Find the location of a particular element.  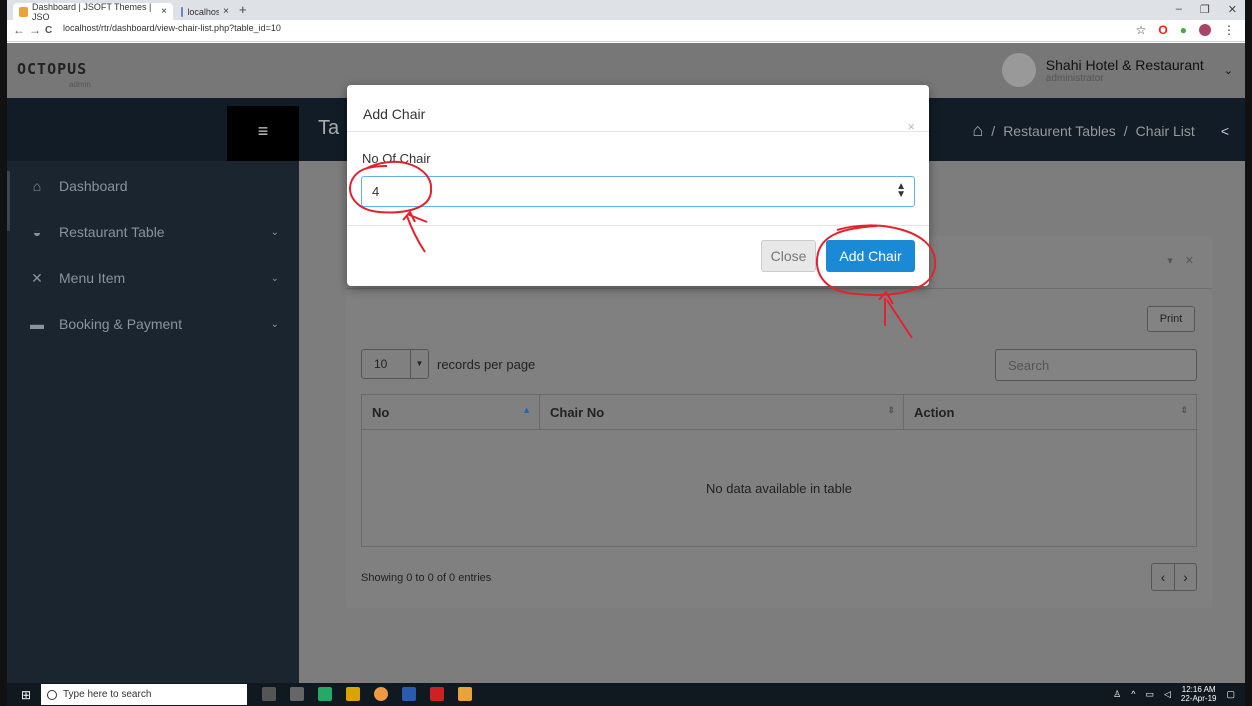

search-input: Search is located at coordinates (1096, 365).